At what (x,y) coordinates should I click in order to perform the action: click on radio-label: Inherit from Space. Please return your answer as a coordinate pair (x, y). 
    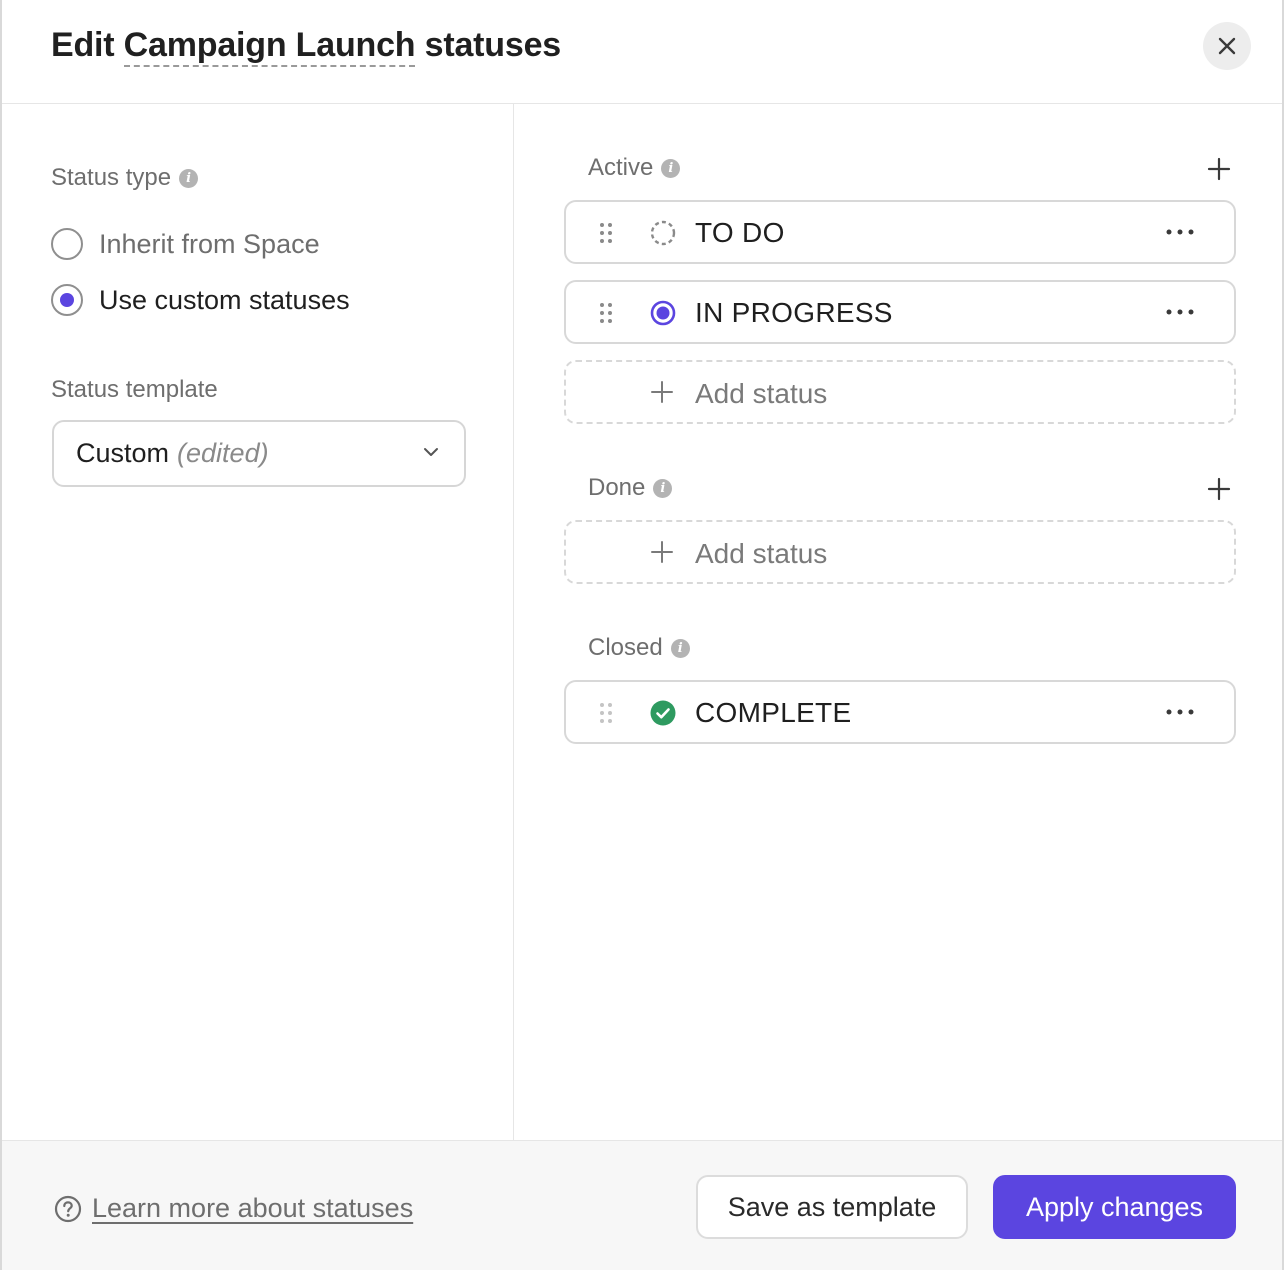
    Looking at the image, I should click on (209, 243).